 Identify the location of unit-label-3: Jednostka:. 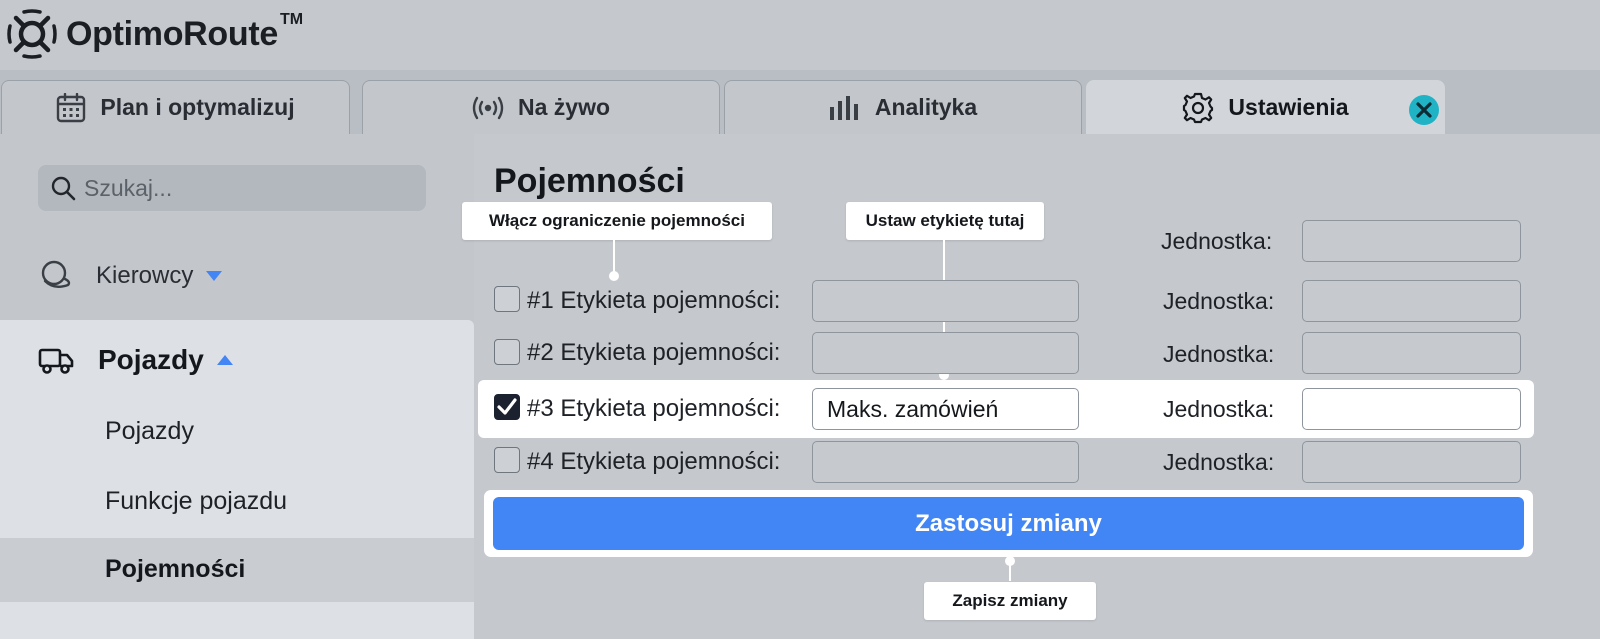
(1219, 409).